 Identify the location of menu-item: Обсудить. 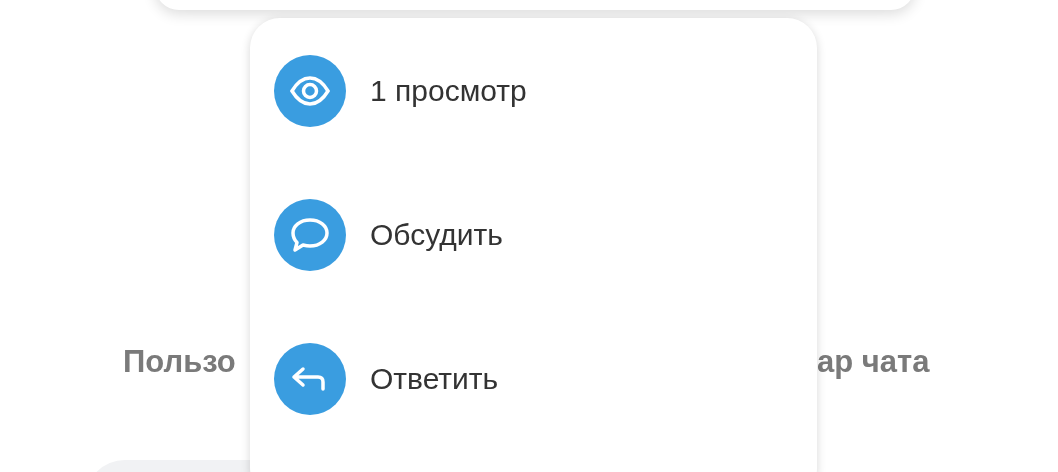
(436, 235).